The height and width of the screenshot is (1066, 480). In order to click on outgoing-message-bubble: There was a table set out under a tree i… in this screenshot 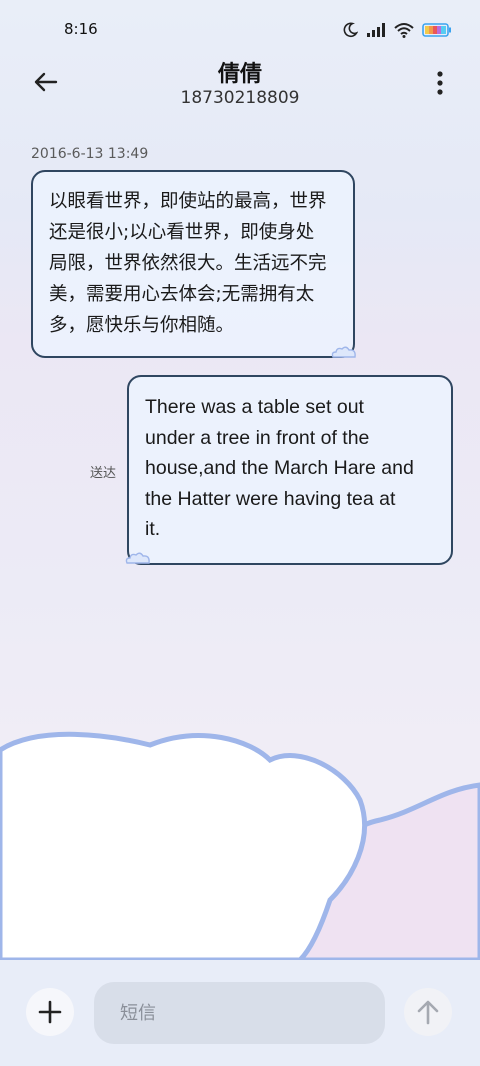, I will do `click(290, 470)`.